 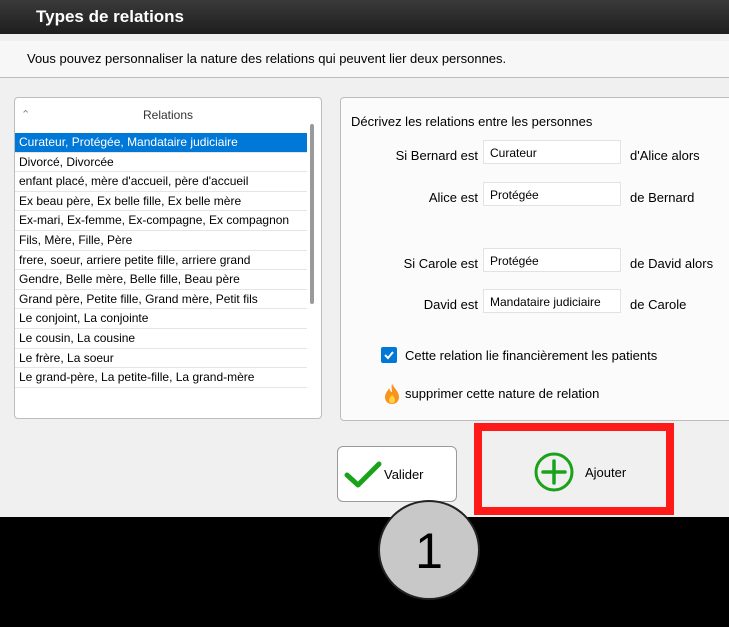 I want to click on list-item: Le cousin, La cousine, so click(x=161, y=339).